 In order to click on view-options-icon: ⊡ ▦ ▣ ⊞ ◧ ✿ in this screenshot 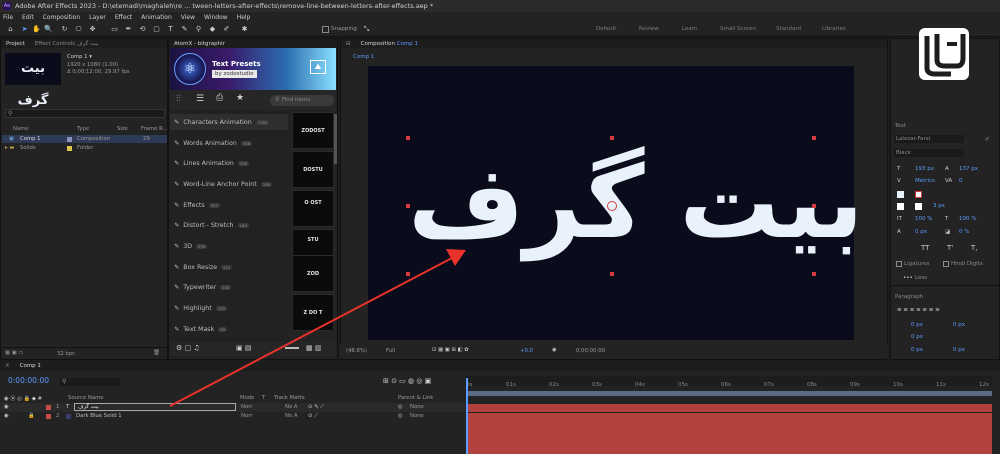, I will do `click(450, 350)`.